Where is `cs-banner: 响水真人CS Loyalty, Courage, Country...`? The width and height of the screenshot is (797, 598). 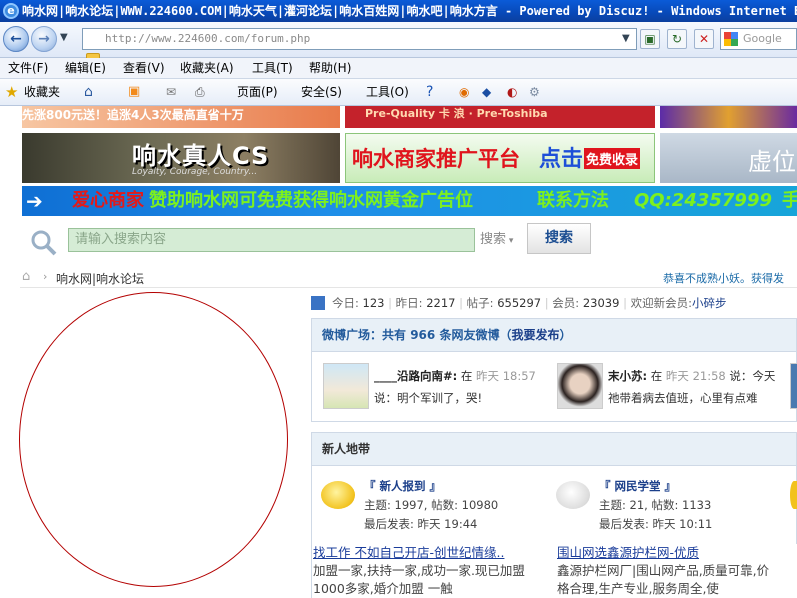
cs-banner: 响水真人CS Loyalty, Courage, Country... is located at coordinates (181, 158).